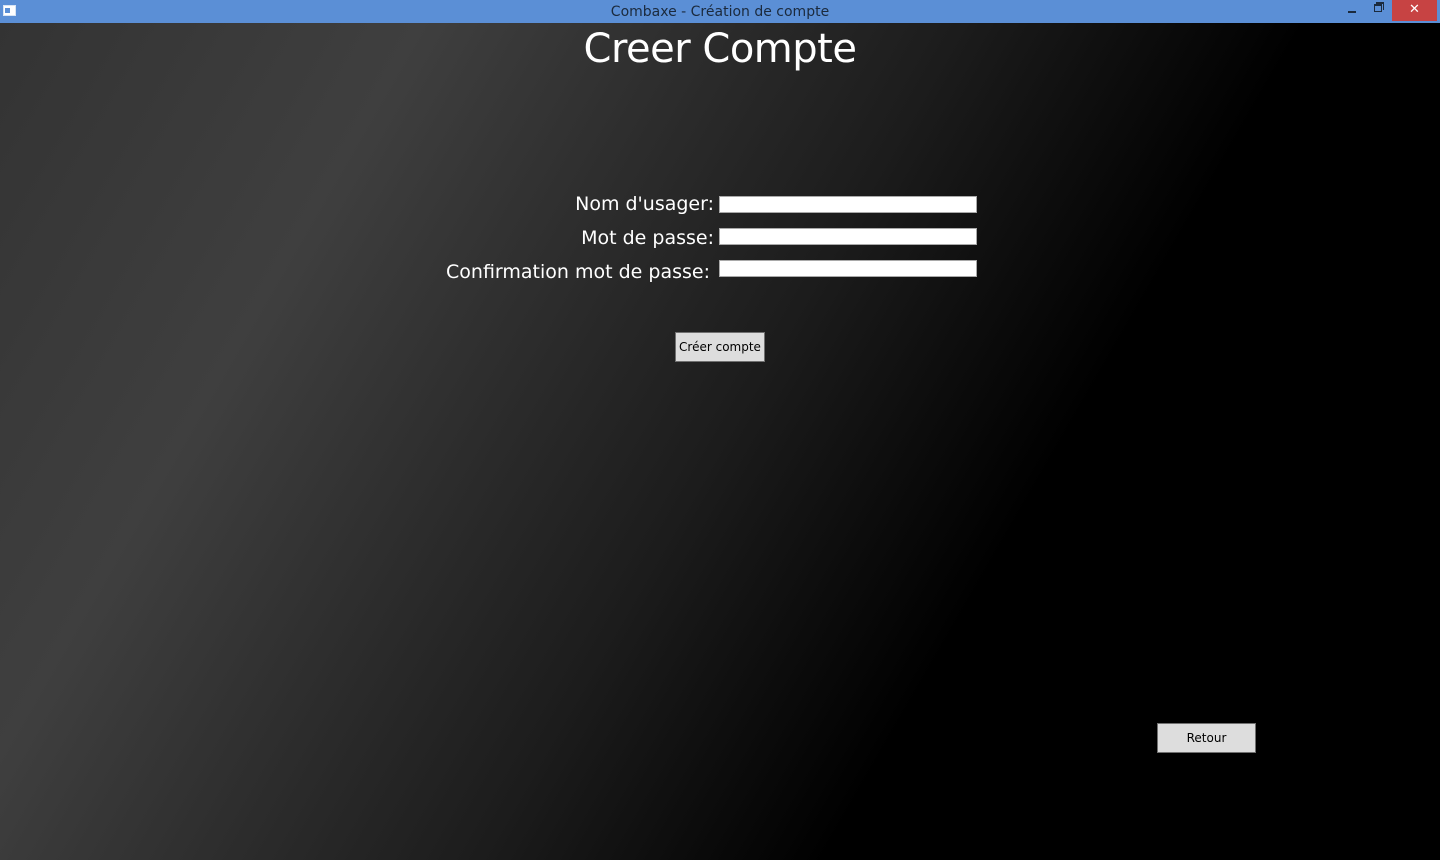  I want to click on page-title: Creer Compte, so click(720, 49).